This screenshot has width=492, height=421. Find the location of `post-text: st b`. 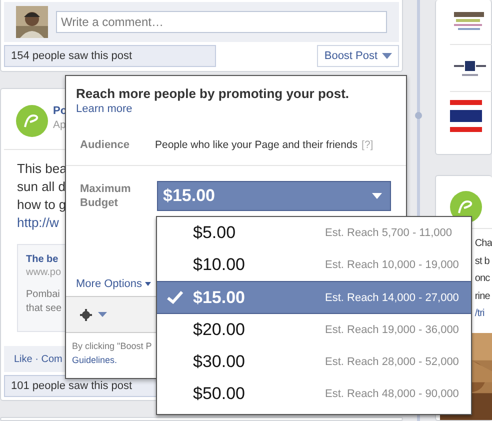

post-text: st b is located at coordinates (482, 261).